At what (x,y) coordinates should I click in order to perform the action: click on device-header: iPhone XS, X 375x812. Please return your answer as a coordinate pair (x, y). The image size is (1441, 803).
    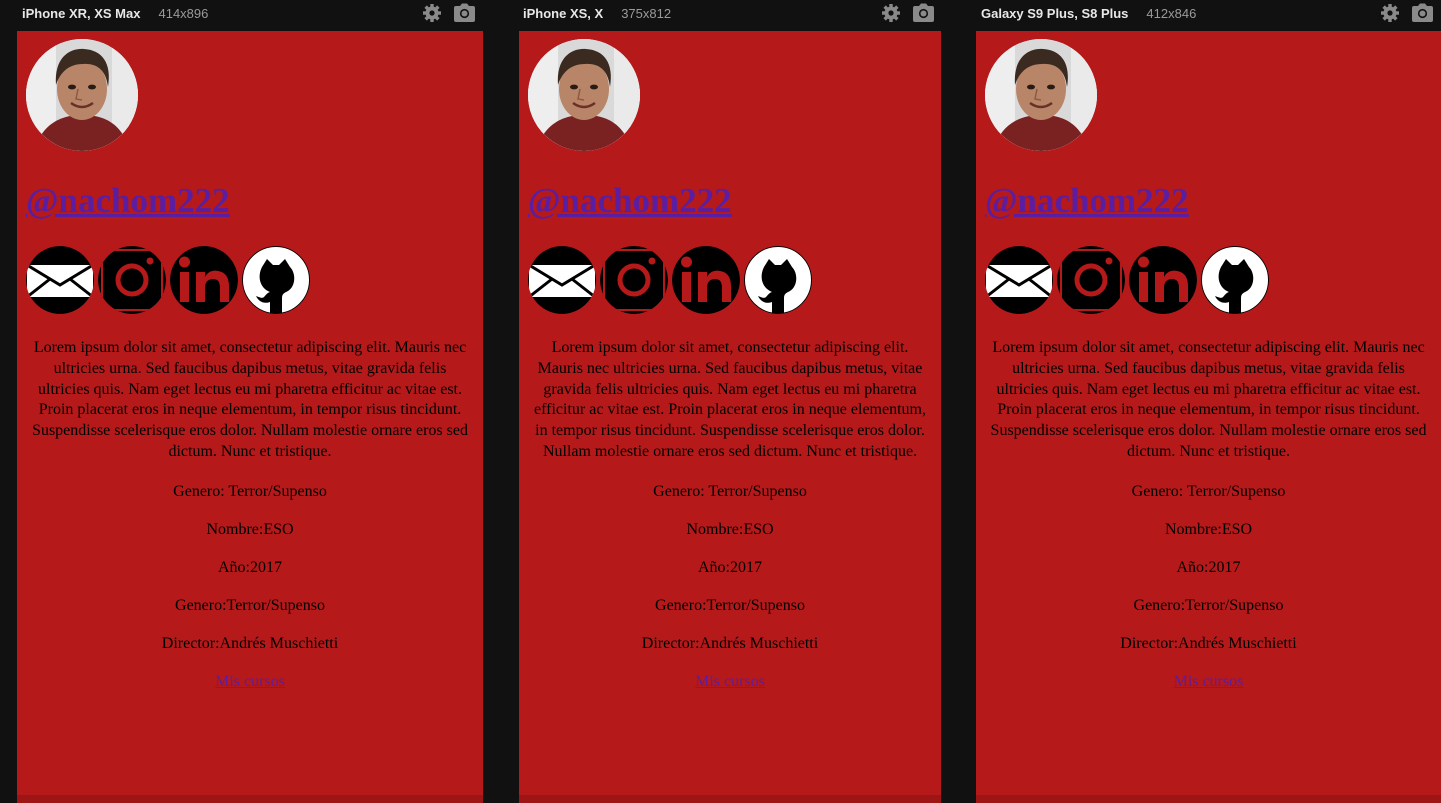
    Looking at the image, I should click on (597, 13).